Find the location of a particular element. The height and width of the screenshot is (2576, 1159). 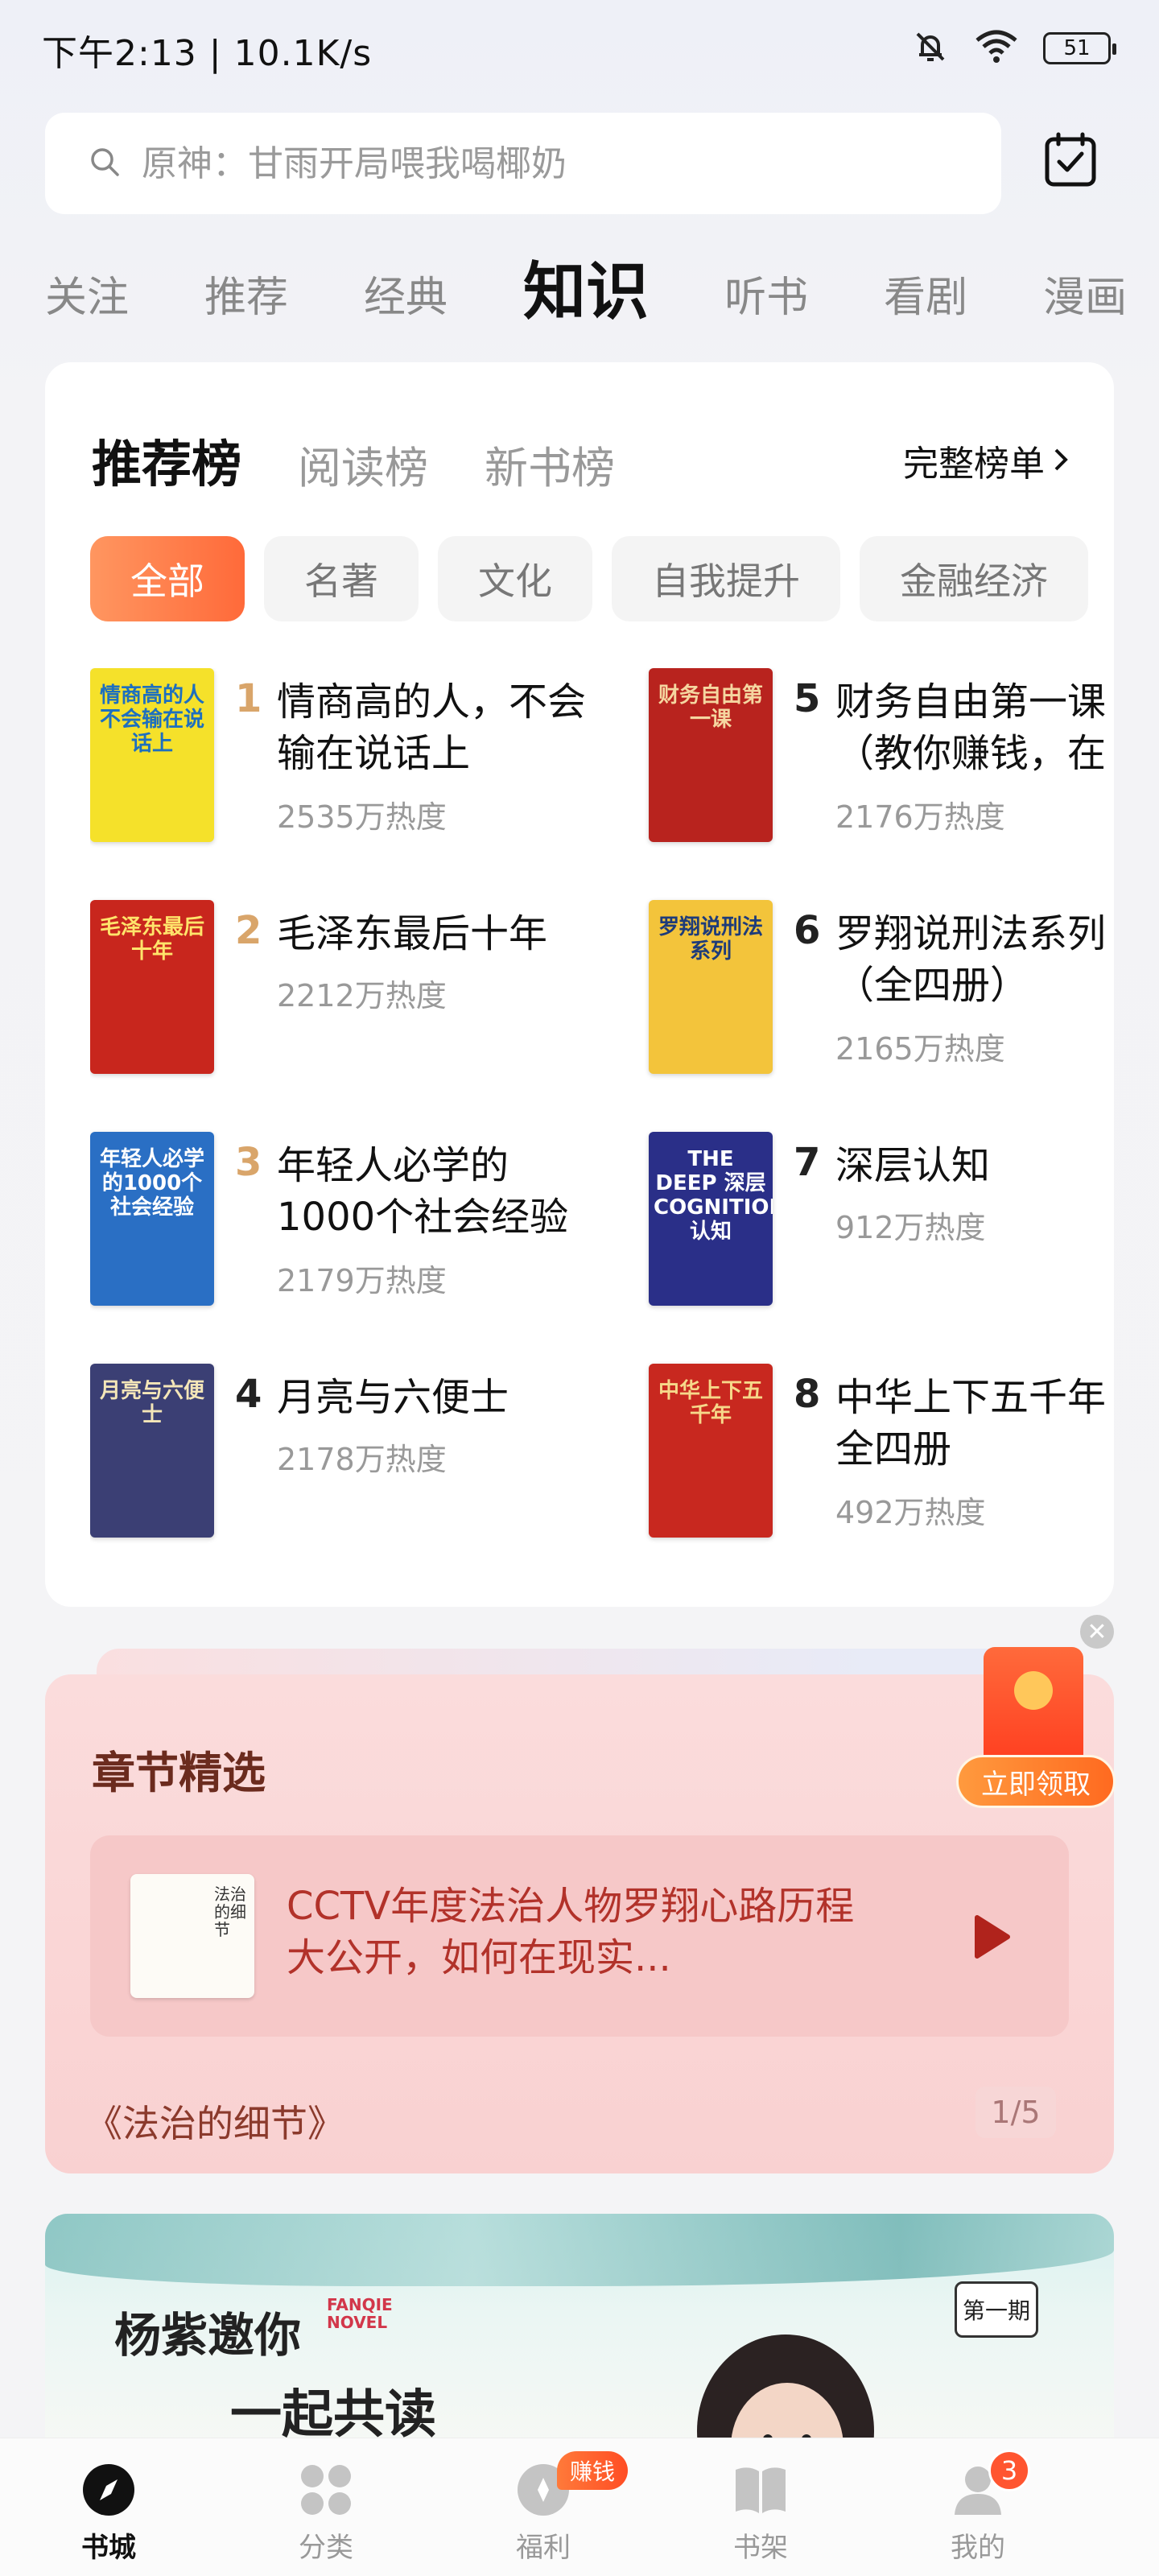

chip-all: 全部 is located at coordinates (167, 578).